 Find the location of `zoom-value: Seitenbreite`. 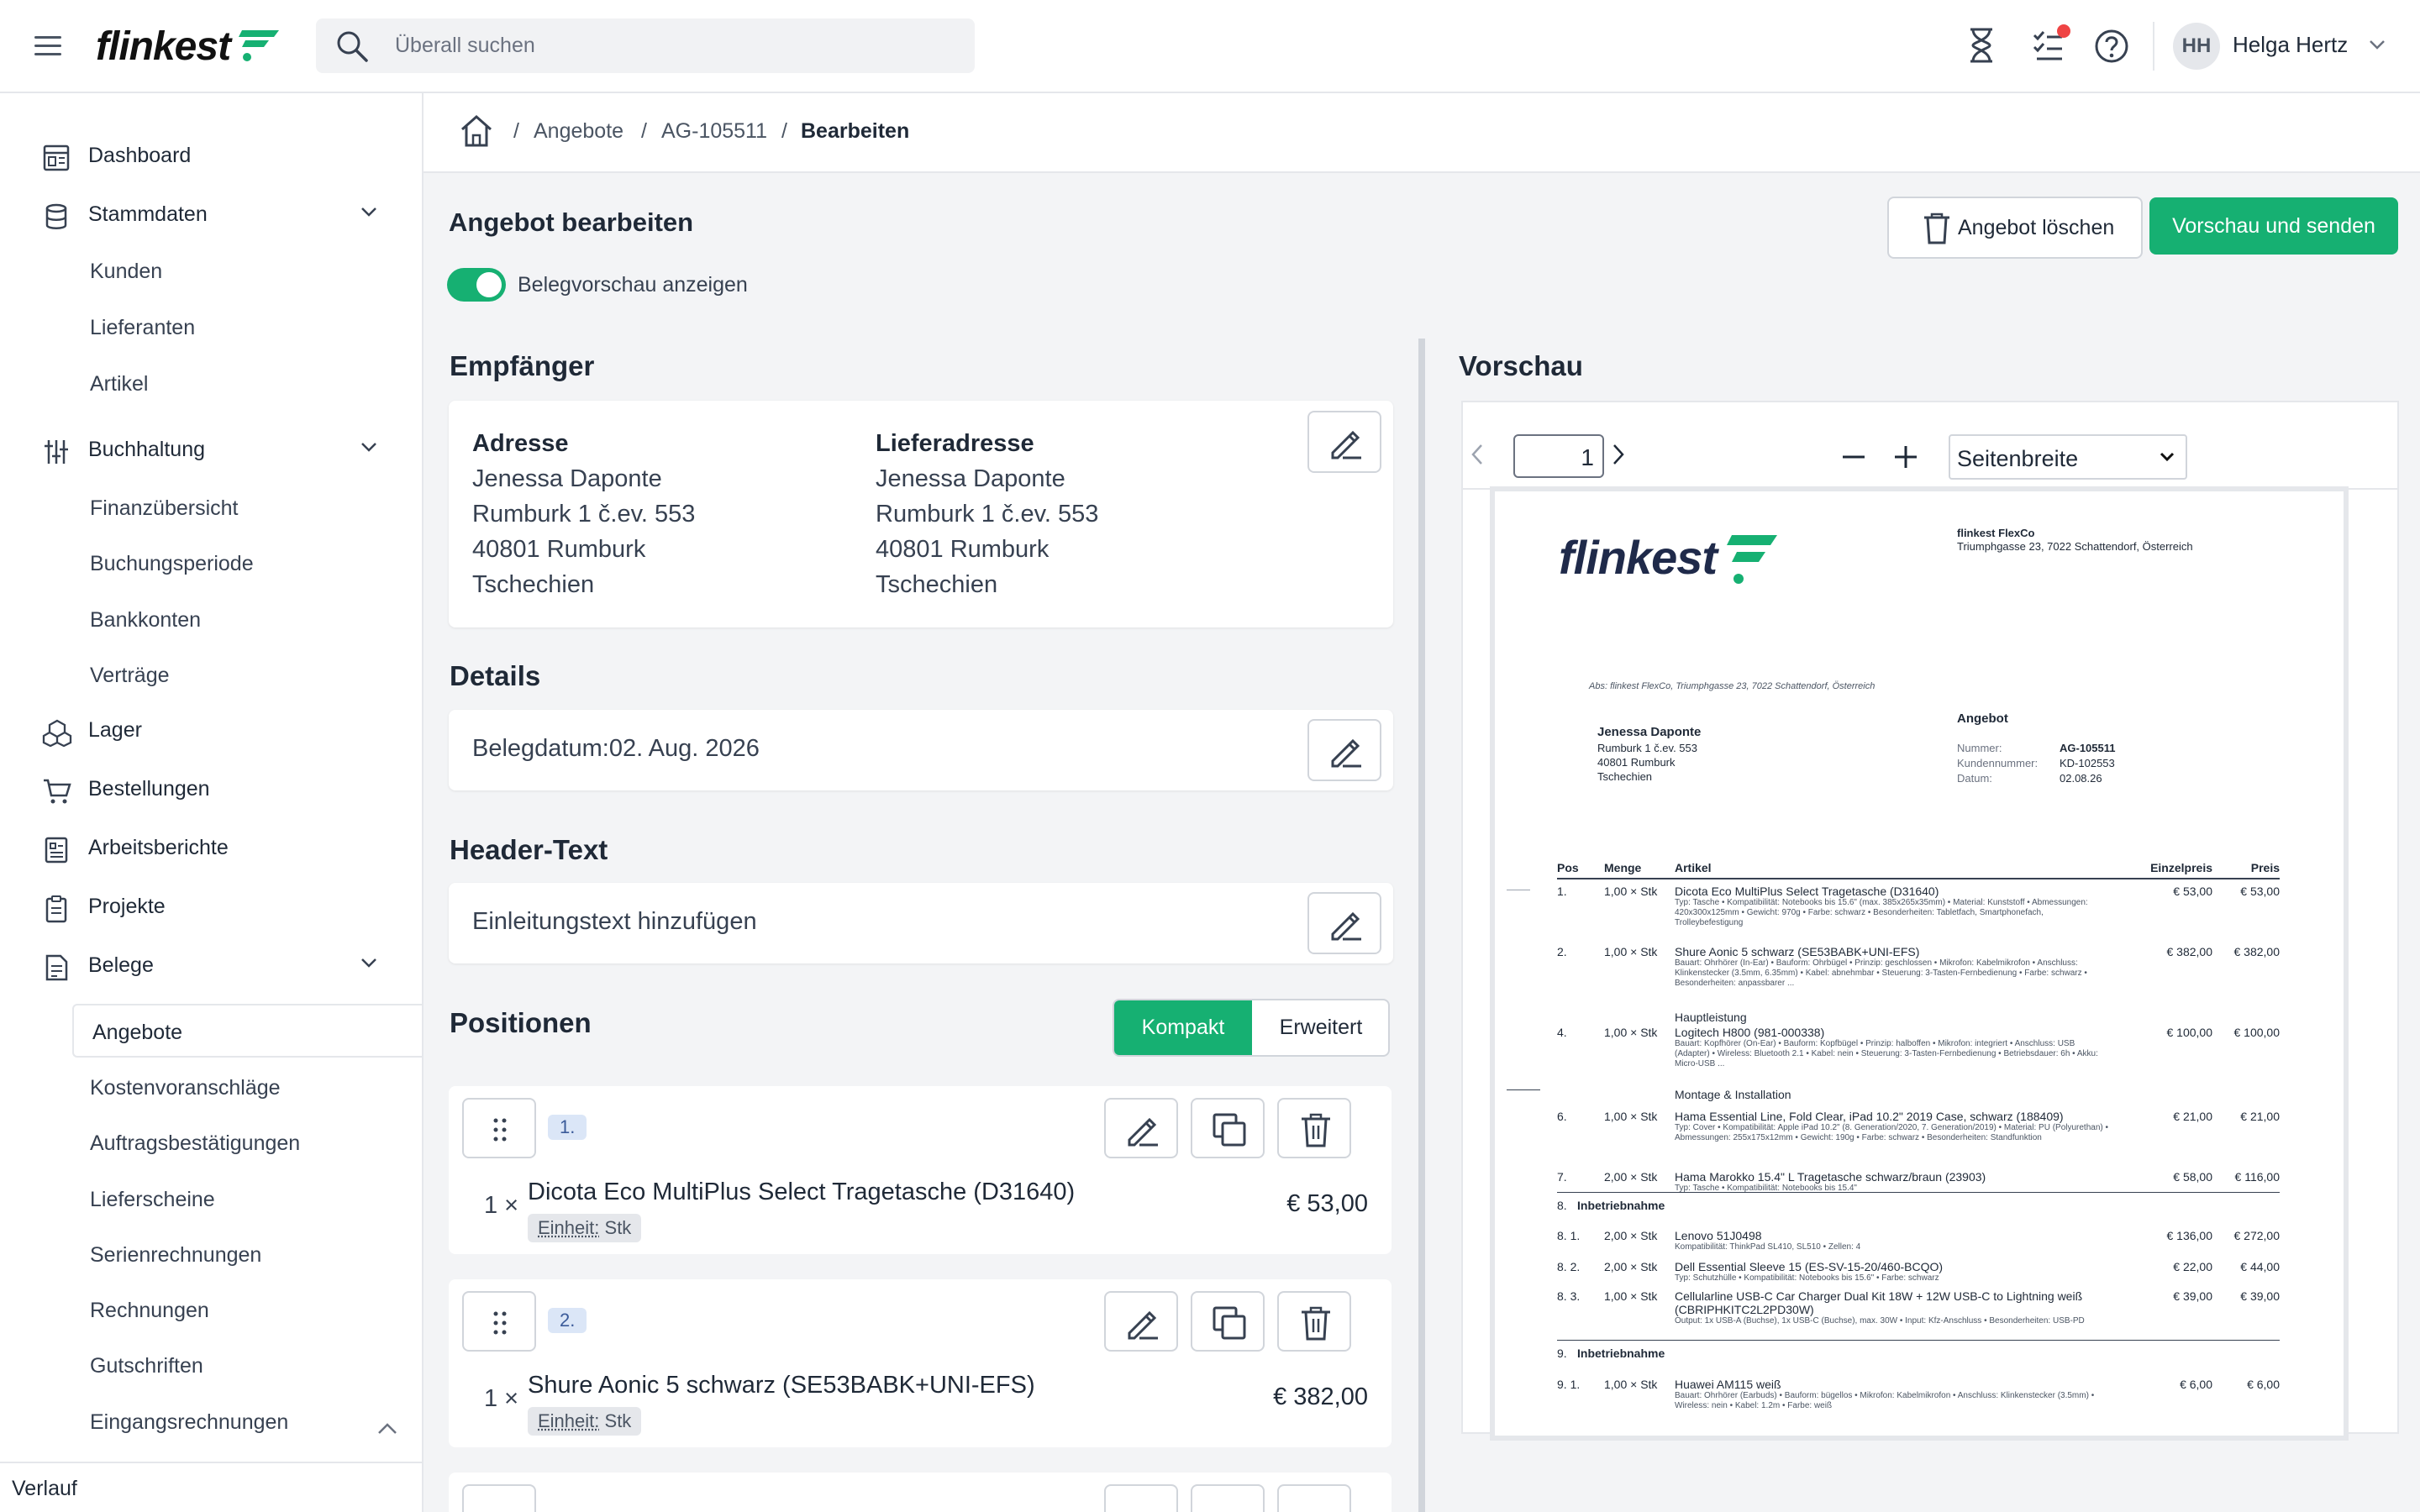

zoom-value: Seitenbreite is located at coordinates (2018, 458).